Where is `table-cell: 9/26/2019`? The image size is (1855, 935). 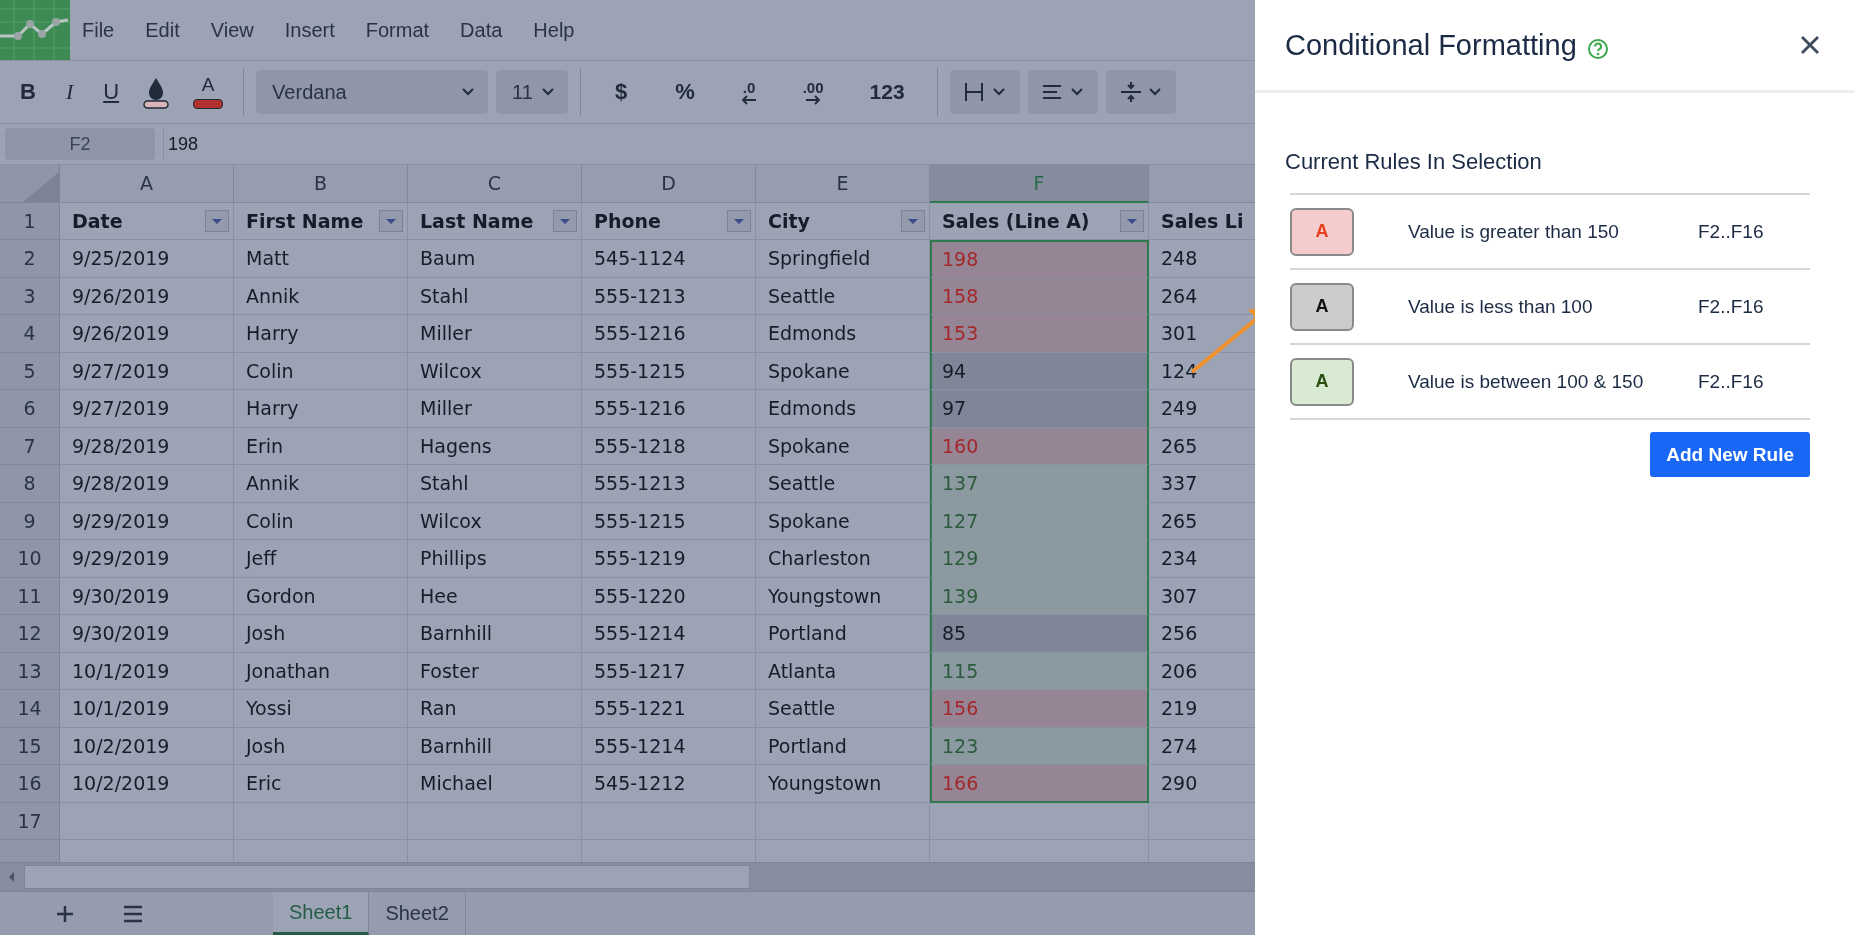 table-cell: 9/26/2019 is located at coordinates (147, 334).